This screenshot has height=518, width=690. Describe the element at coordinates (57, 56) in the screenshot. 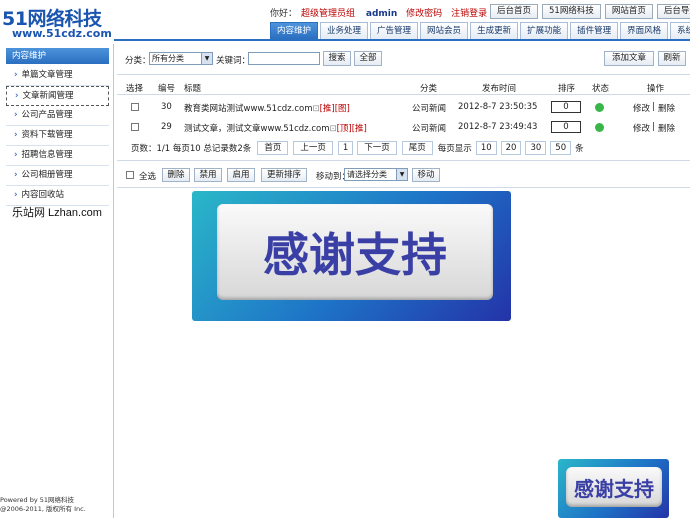

I see `sidebar-header: 内容维护` at that location.